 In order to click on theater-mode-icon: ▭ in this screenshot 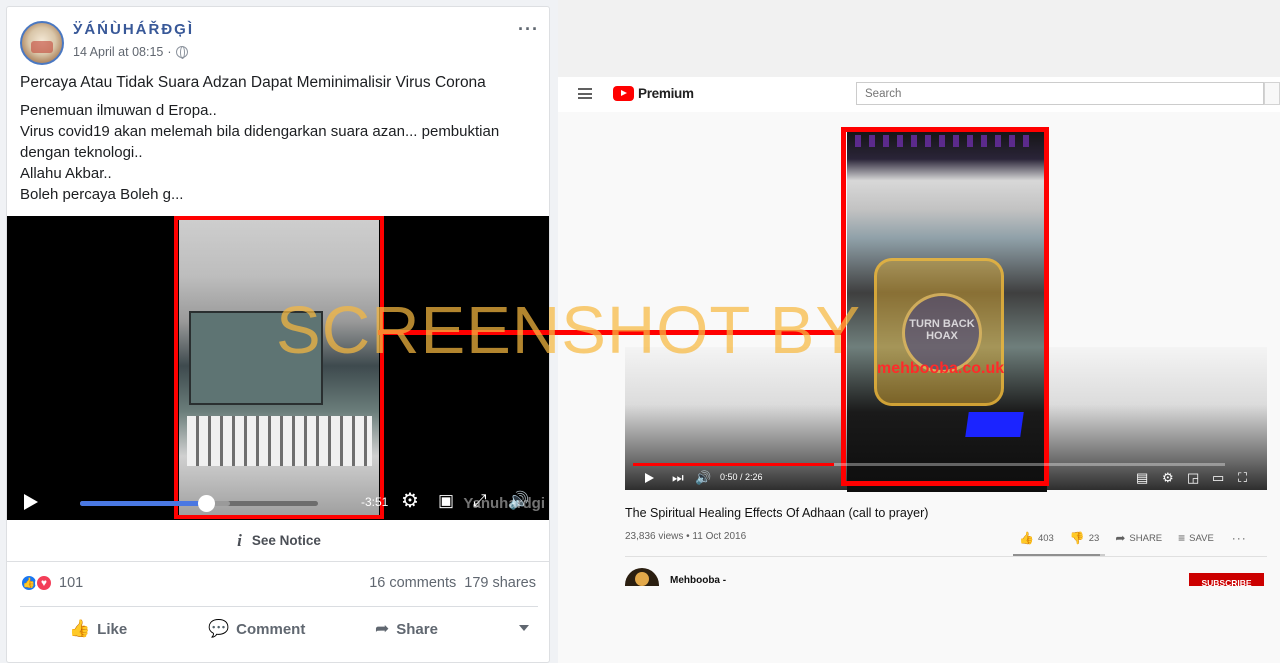, I will do `click(1218, 478)`.